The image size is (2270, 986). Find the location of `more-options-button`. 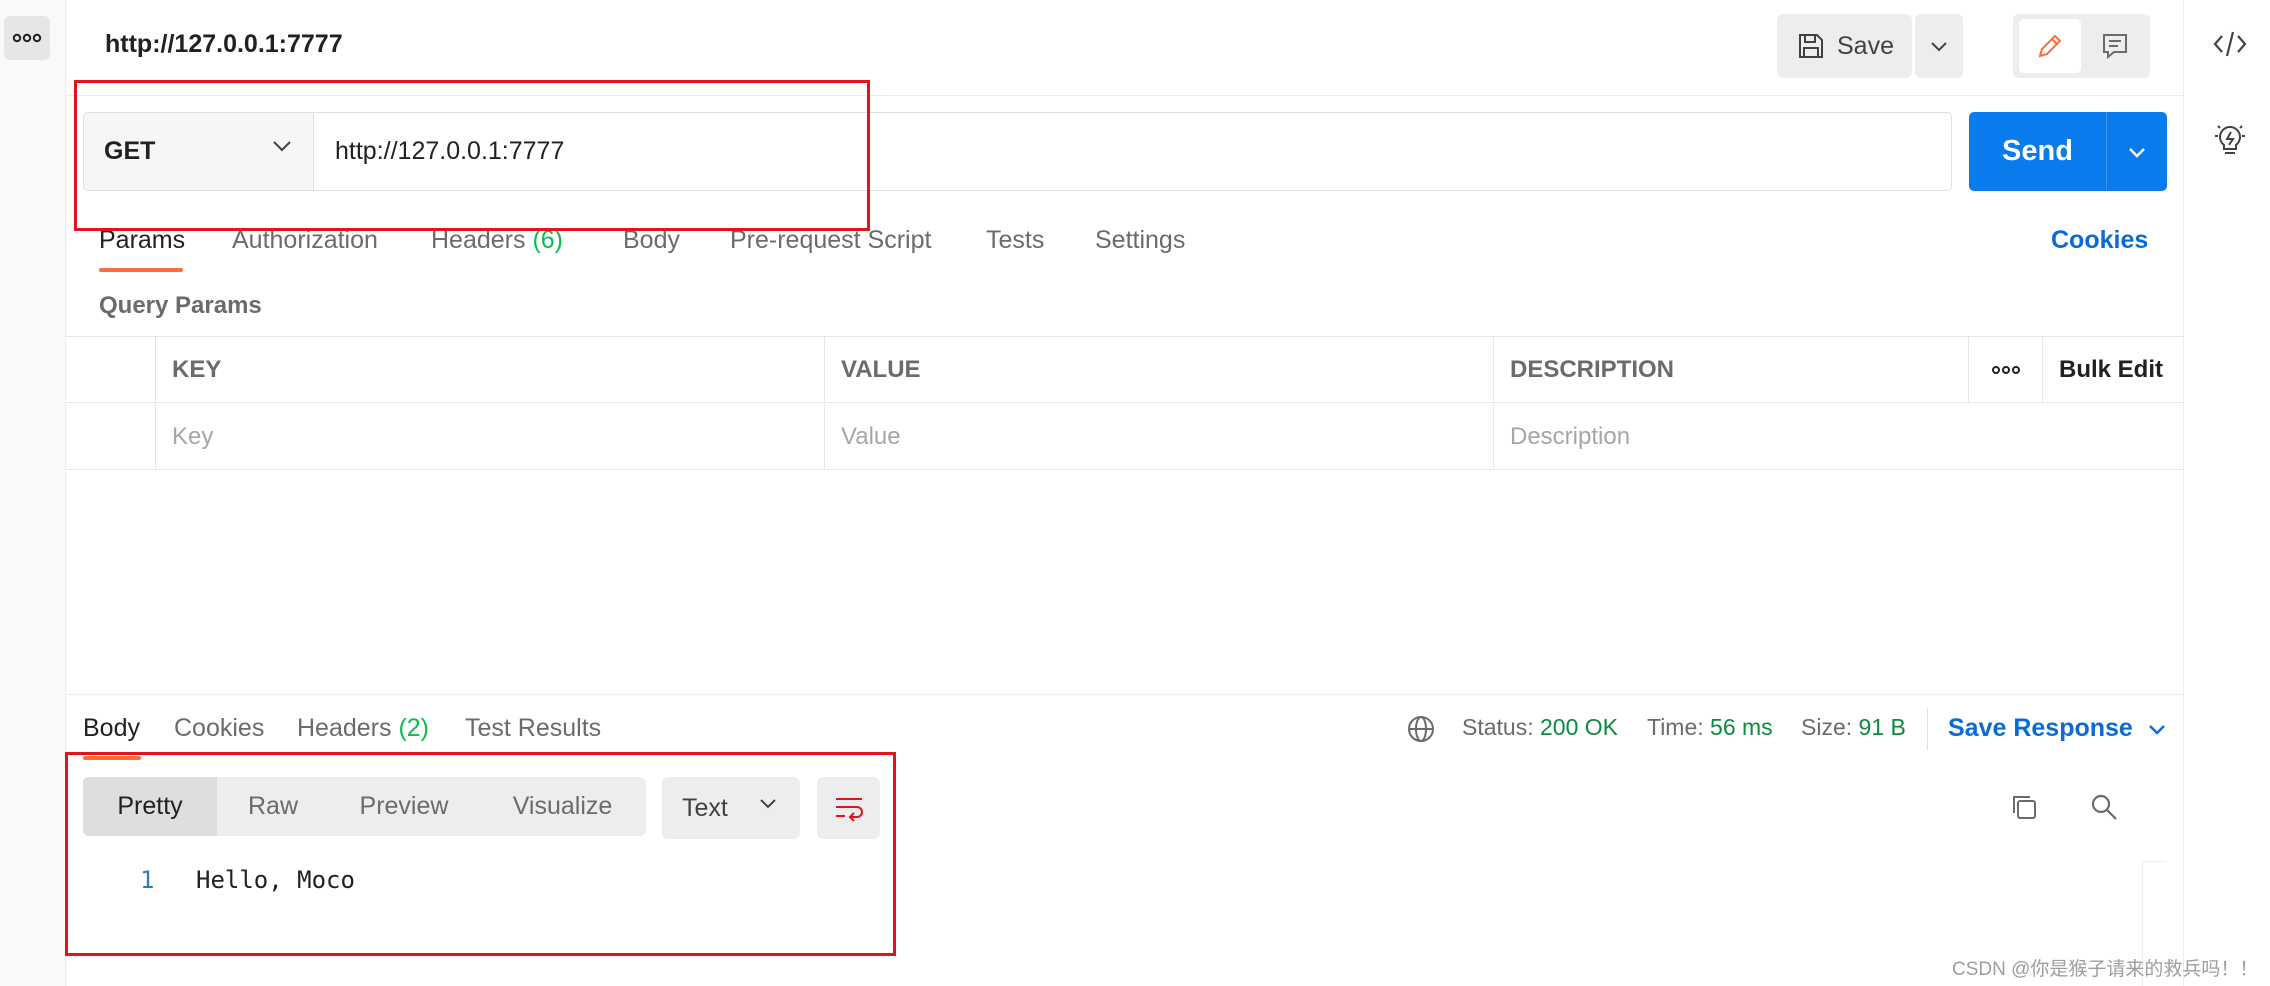

more-options-button is located at coordinates (27, 38).